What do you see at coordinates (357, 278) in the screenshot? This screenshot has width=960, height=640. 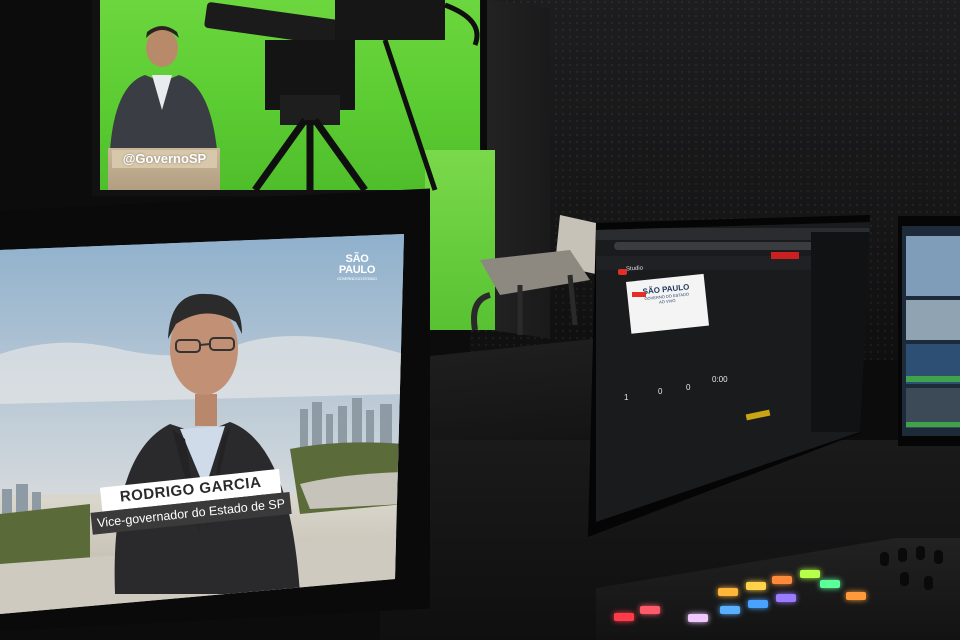 I see `logo-subtext: GOVERNO DO ESTADO` at bounding box center [357, 278].